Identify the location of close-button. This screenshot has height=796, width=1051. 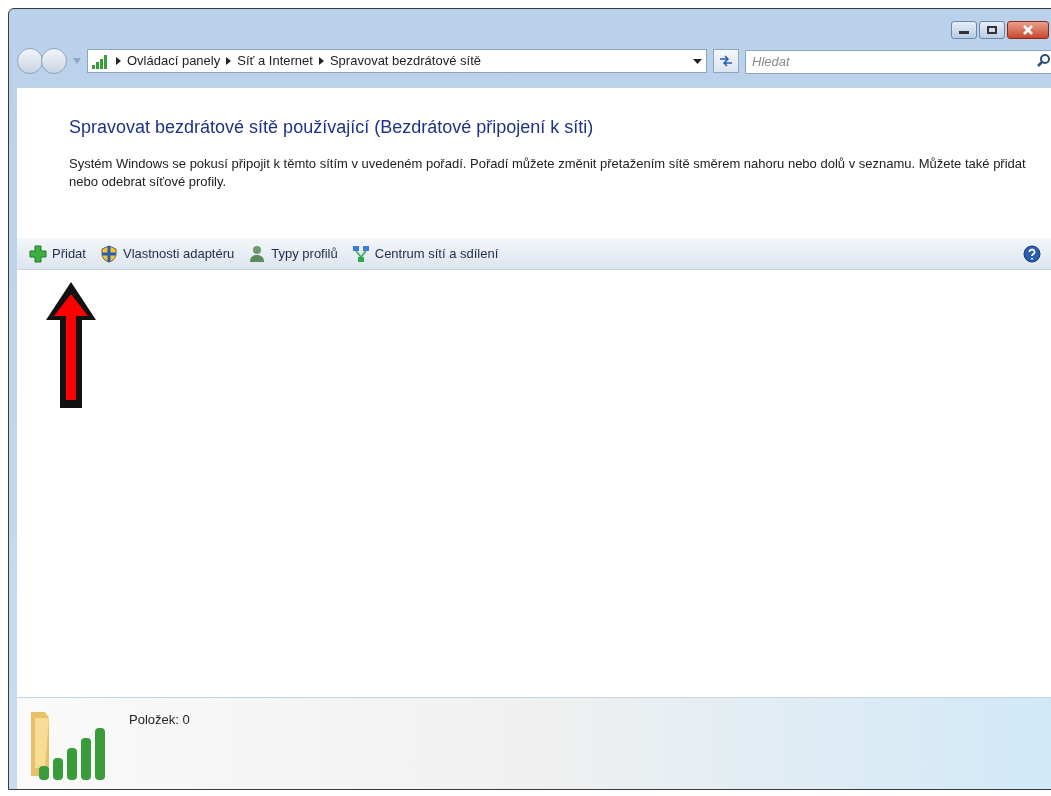
(1028, 30).